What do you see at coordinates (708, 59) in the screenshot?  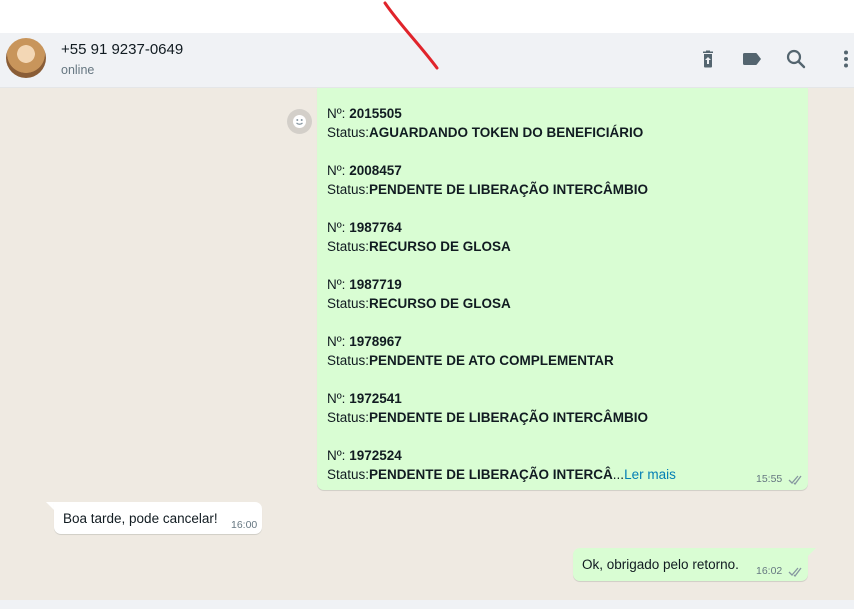 I see `delete-icon` at bounding box center [708, 59].